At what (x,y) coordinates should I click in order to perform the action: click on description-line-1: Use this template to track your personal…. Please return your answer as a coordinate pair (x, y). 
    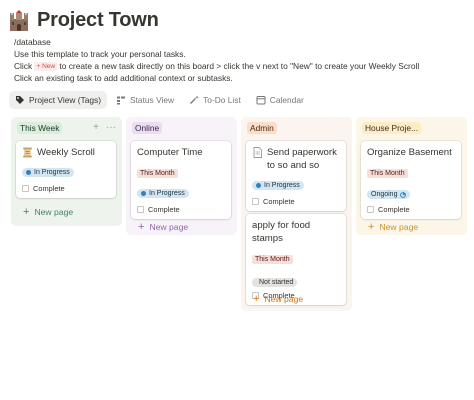
    Looking at the image, I should click on (100, 54).